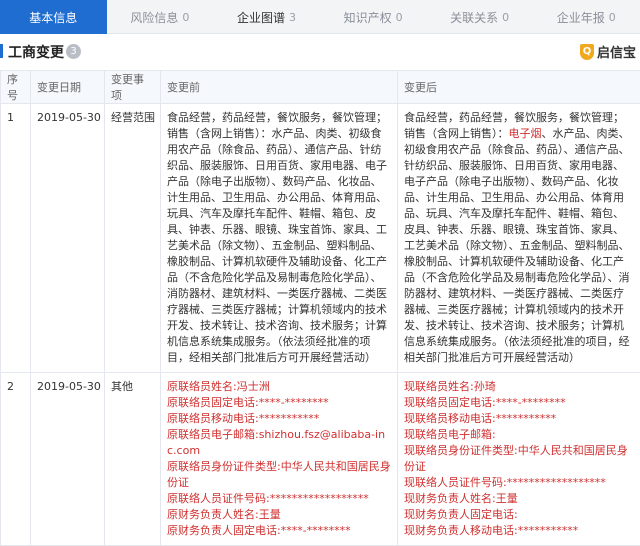  Describe the element at coordinates (16, 238) in the screenshot. I see `row-index: 1` at that location.